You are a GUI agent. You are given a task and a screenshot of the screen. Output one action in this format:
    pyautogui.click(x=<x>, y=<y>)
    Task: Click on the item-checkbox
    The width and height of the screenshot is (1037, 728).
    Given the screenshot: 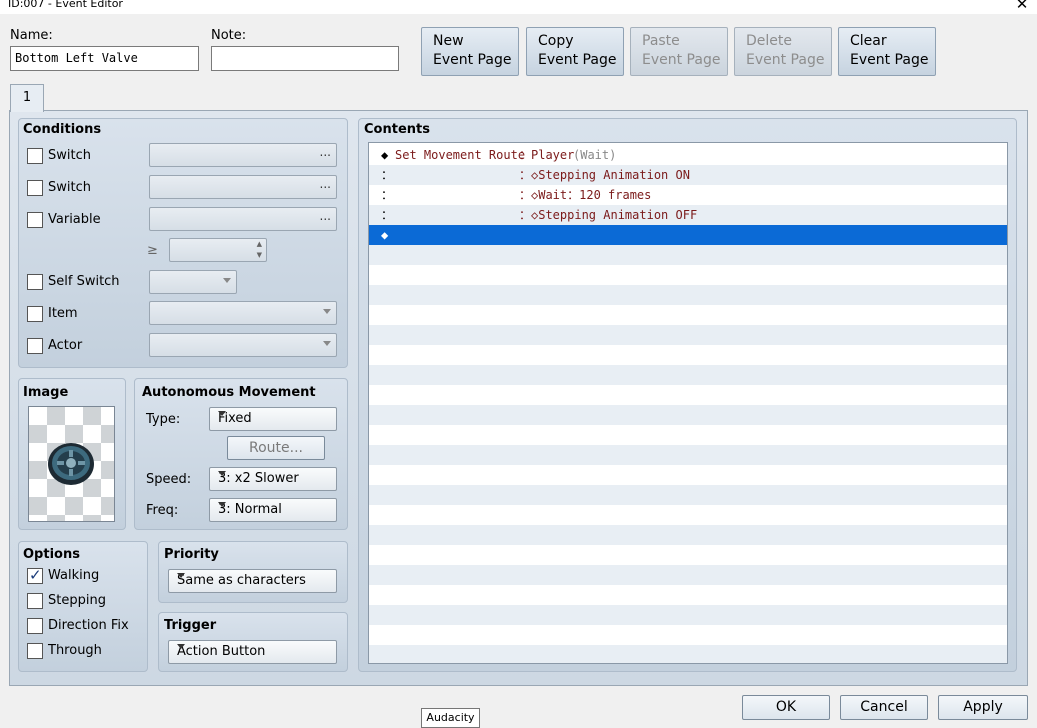 What is the action you would take?
    pyautogui.click(x=35, y=314)
    